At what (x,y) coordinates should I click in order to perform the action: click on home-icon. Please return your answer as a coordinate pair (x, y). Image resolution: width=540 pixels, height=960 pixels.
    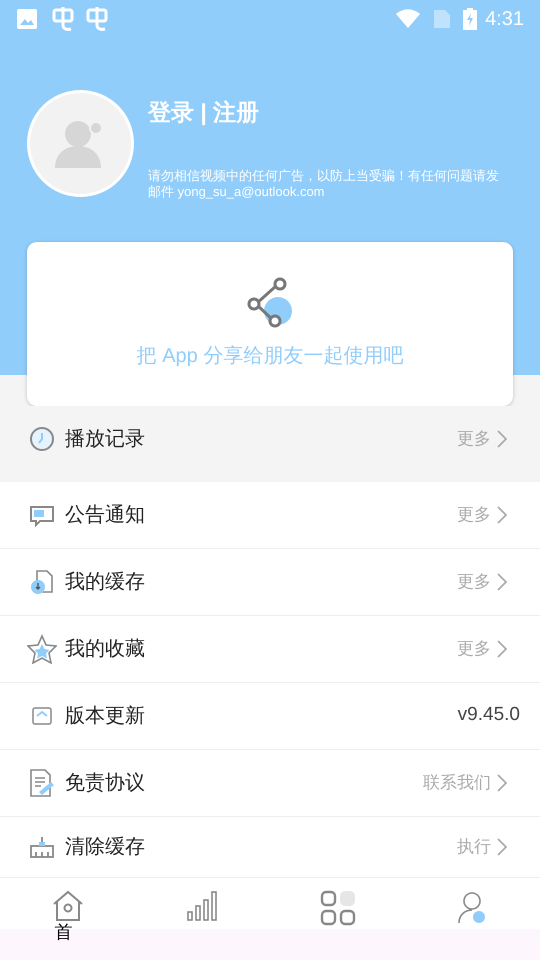
    Looking at the image, I should click on (67, 906).